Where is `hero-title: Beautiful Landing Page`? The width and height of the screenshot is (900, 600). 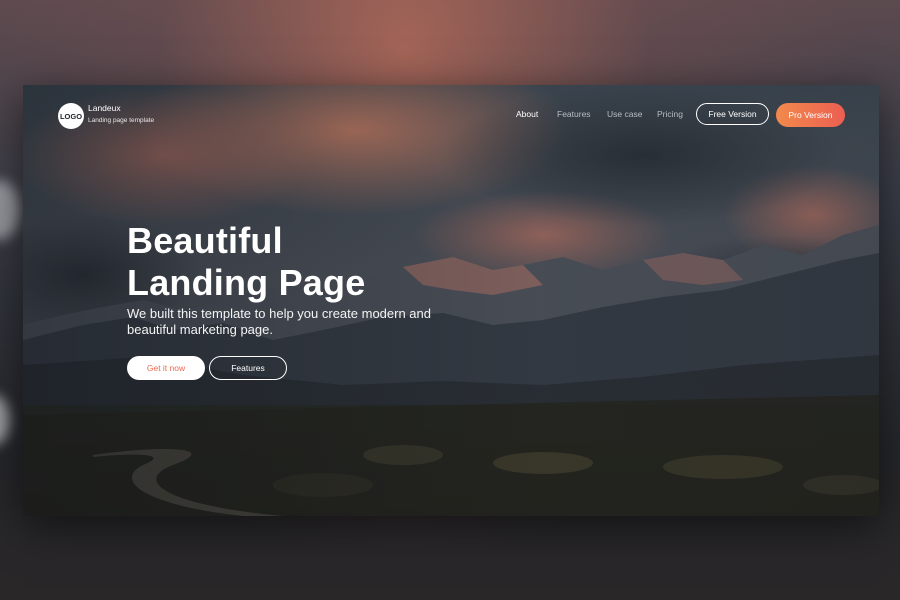 hero-title: Beautiful Landing Page is located at coordinates (246, 262).